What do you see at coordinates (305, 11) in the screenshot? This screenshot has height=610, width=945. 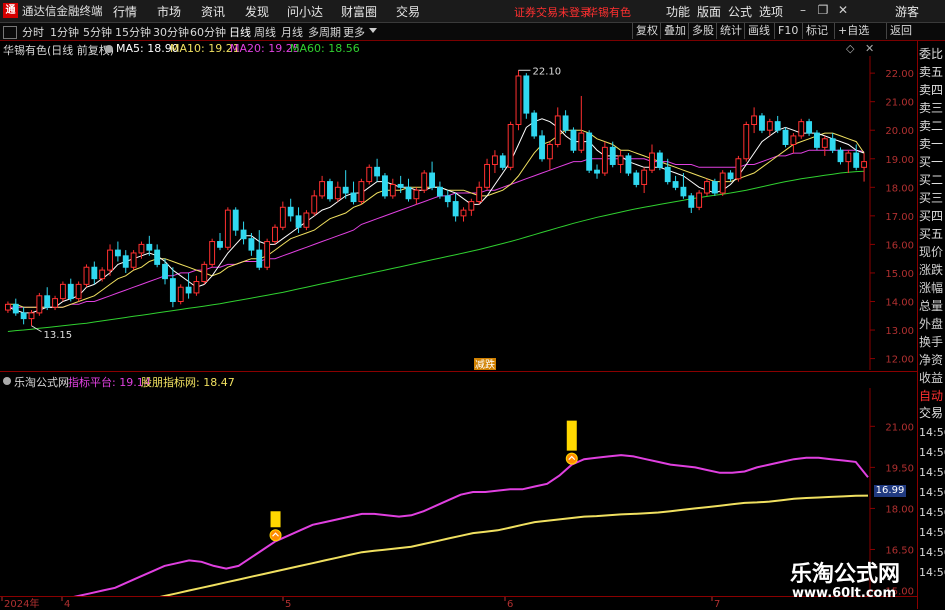 I see `menu-item-ask: 问小达` at bounding box center [305, 11].